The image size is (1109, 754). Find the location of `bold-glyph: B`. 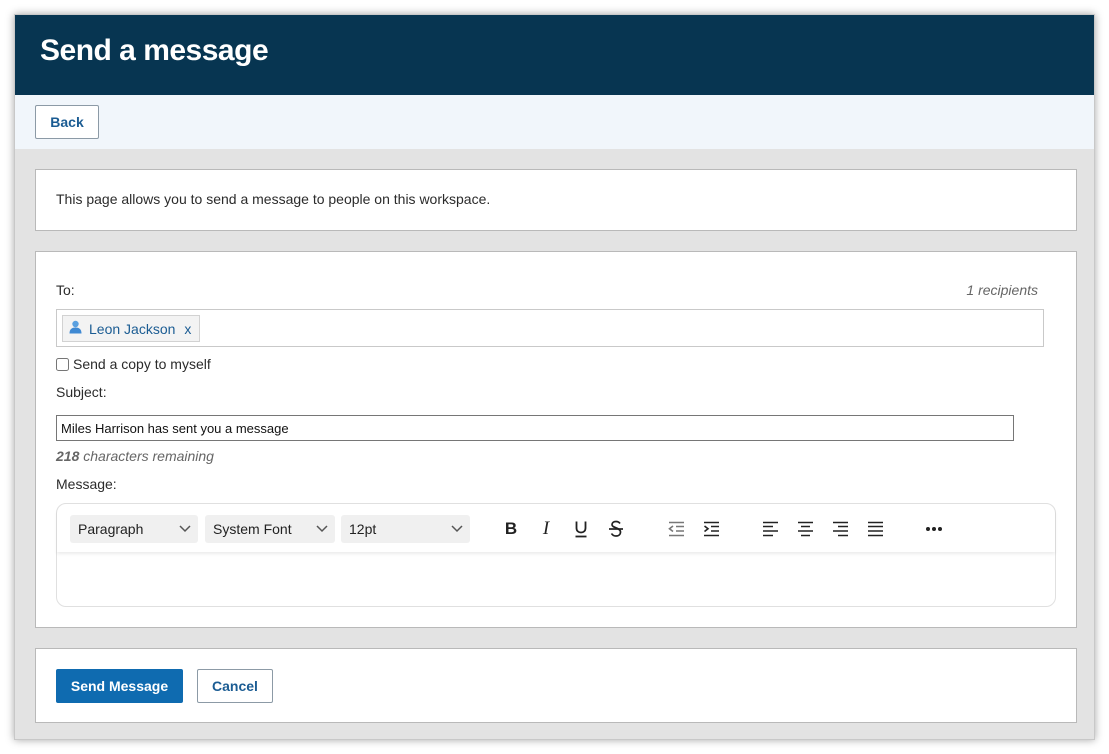

bold-glyph: B is located at coordinates (511, 528).